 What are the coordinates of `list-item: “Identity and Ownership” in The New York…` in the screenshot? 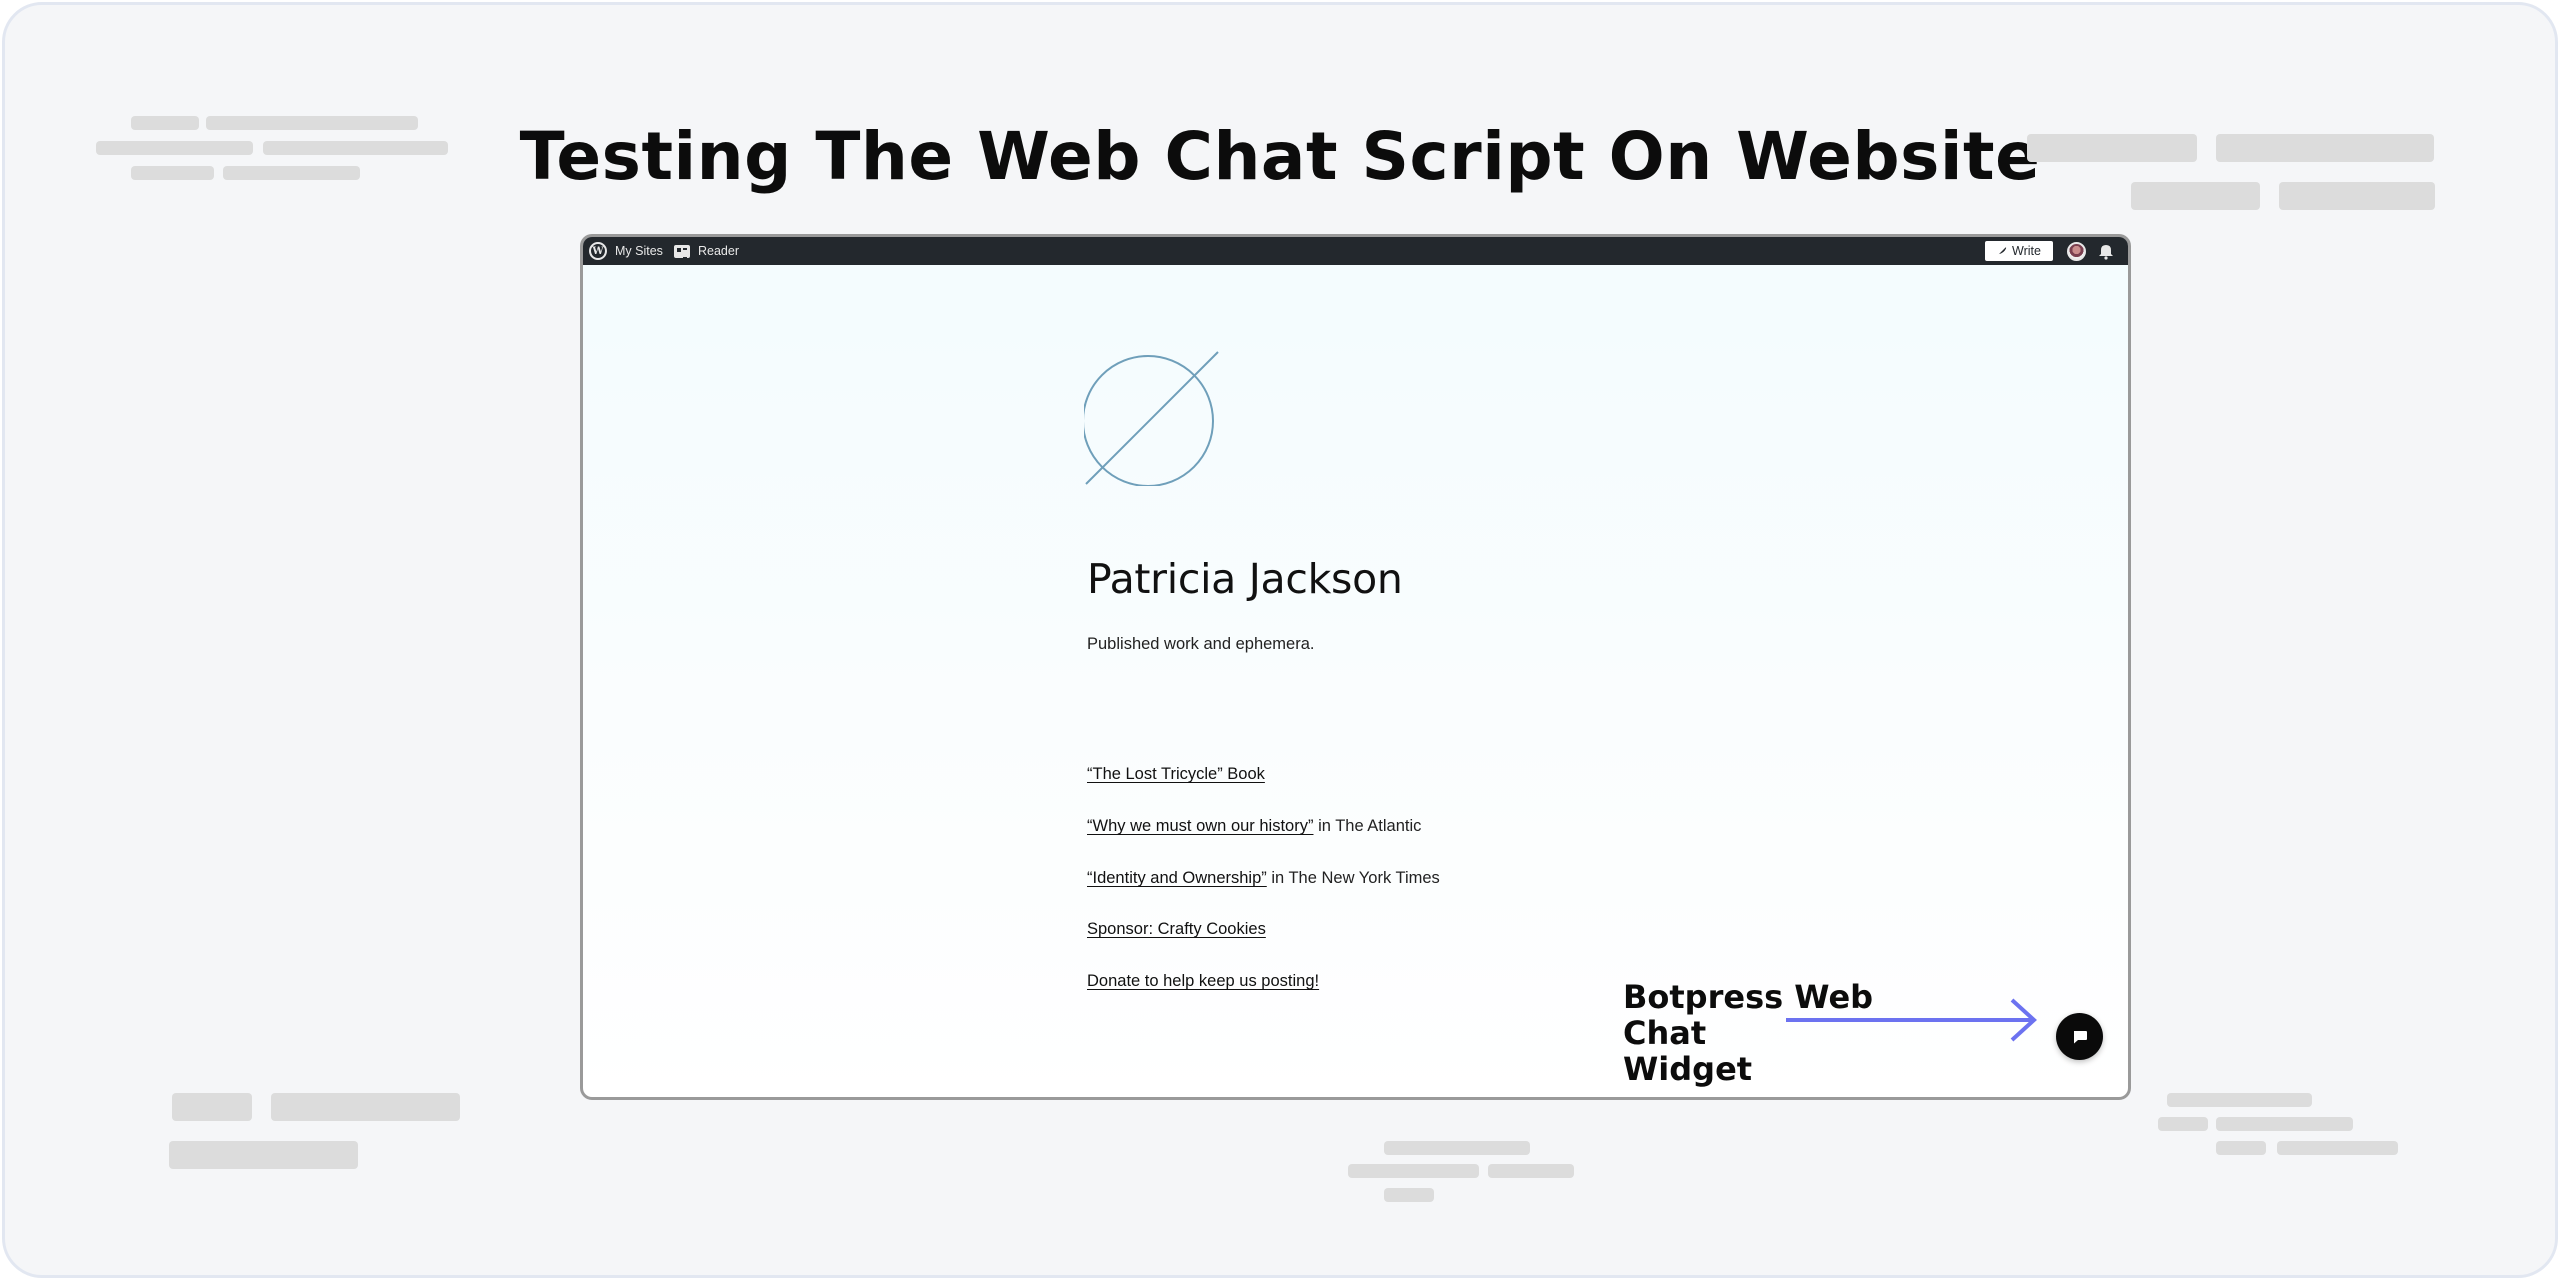 It's located at (1263, 878).